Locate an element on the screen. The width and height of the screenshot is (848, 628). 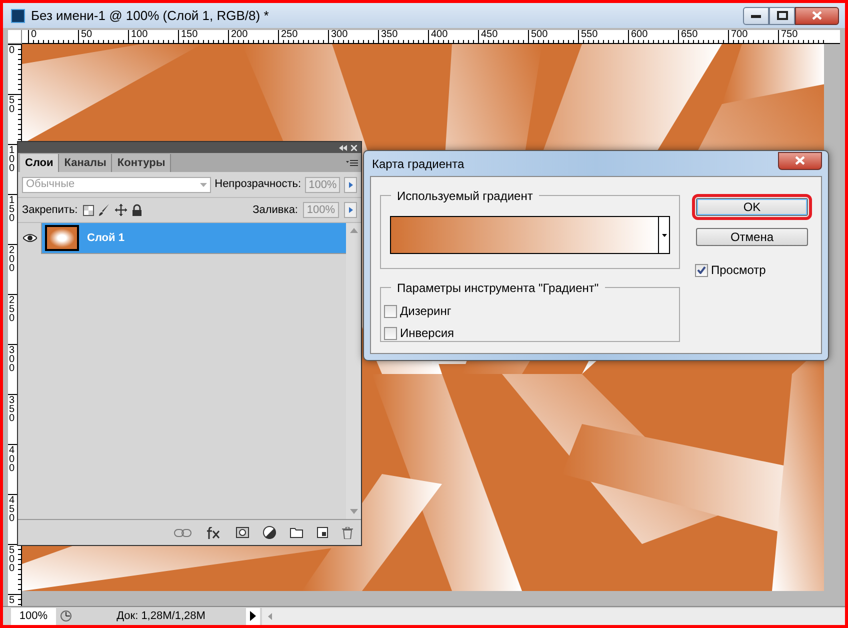
minimize-button is located at coordinates (756, 15).